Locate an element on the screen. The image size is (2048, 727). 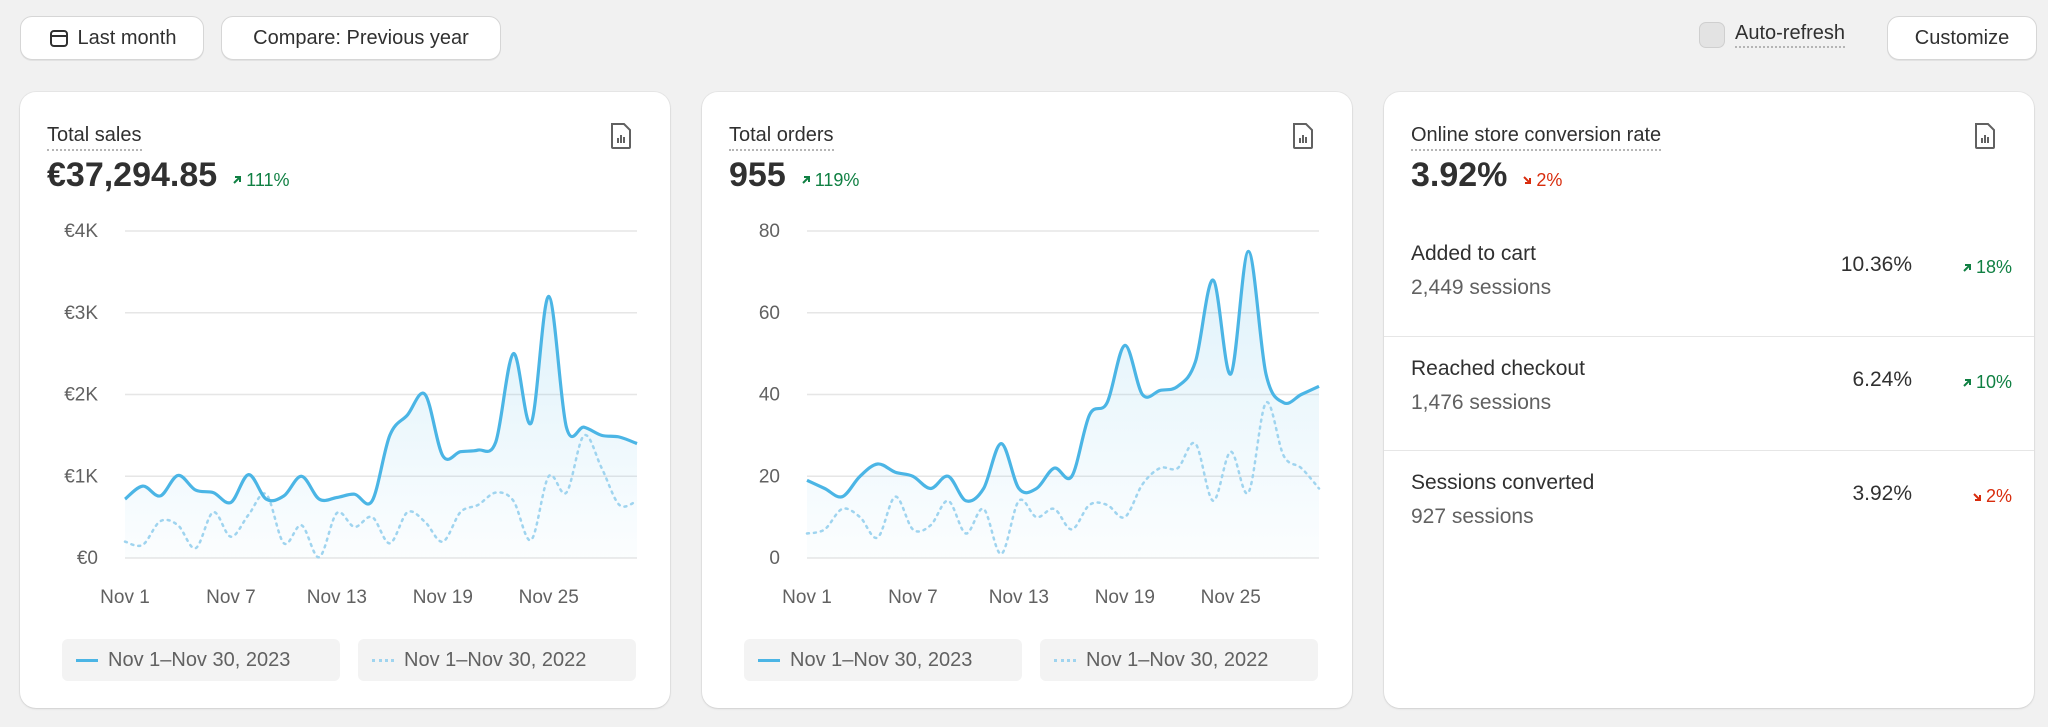
customize-label: Customize is located at coordinates (1962, 37).